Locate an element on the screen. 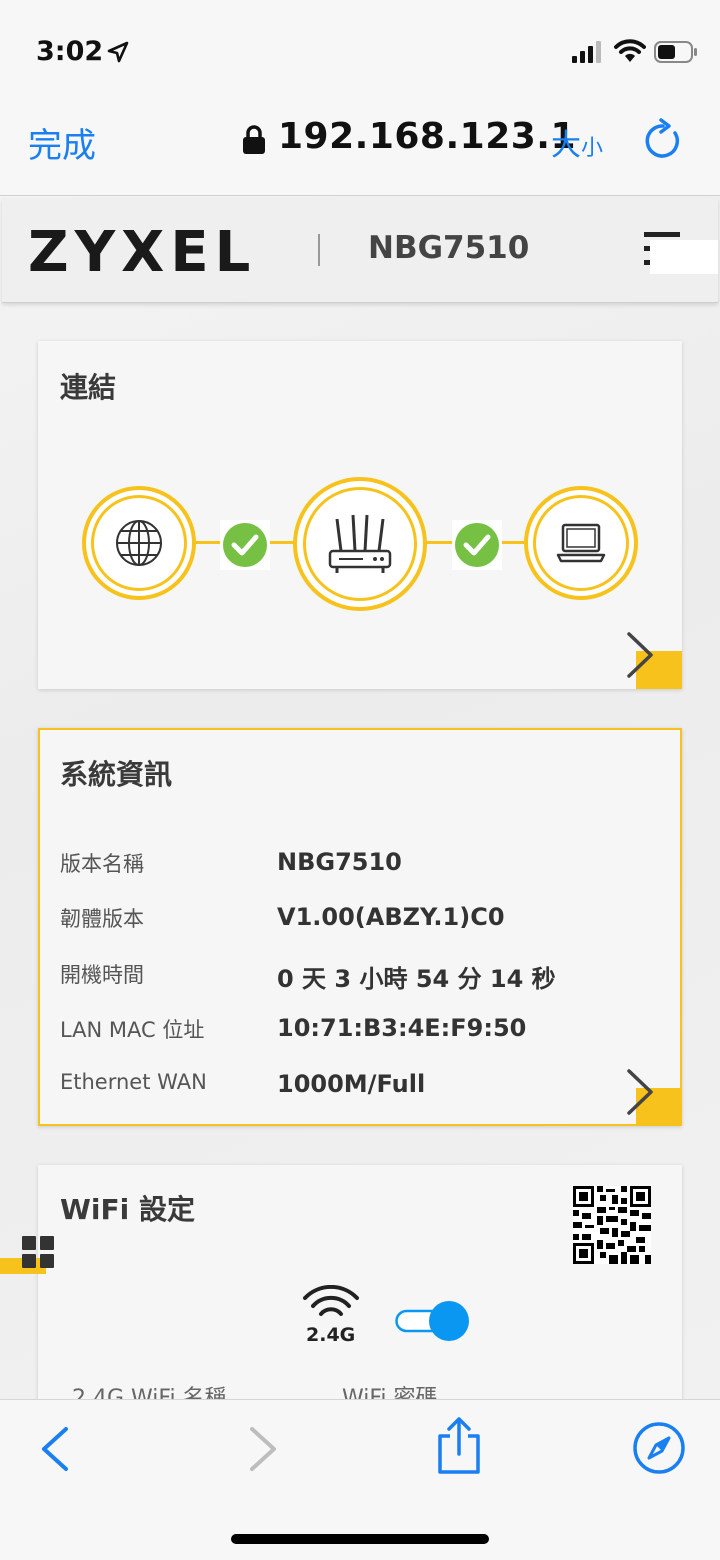  url-field: 192.168.123.1 is located at coordinates (427, 136).